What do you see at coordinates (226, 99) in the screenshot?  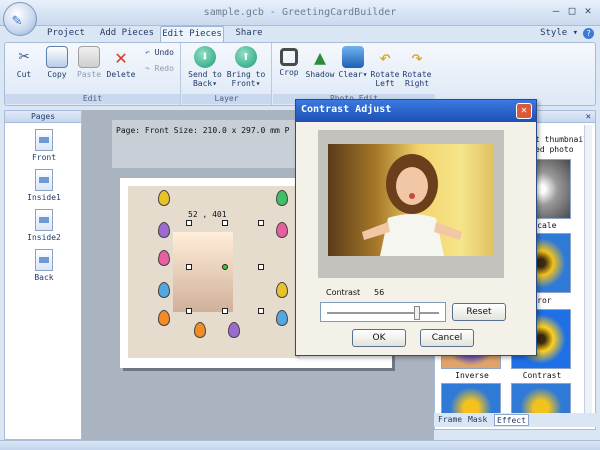 I see `layer-group-label: Layer` at bounding box center [226, 99].